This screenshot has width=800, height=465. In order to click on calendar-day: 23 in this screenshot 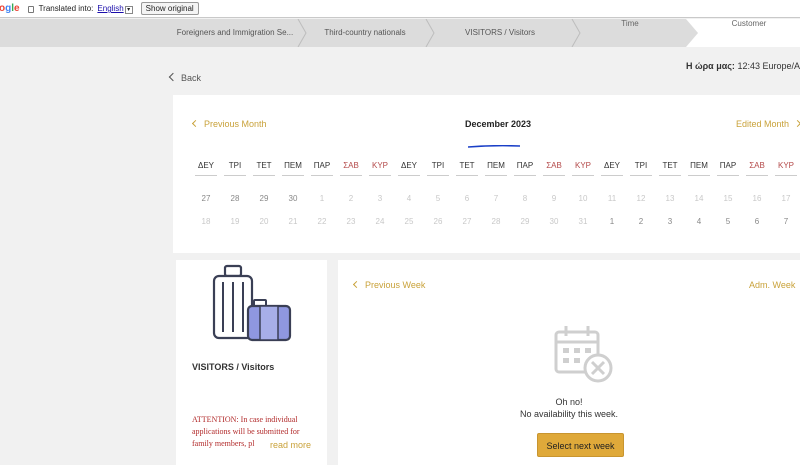, I will do `click(351, 221)`.